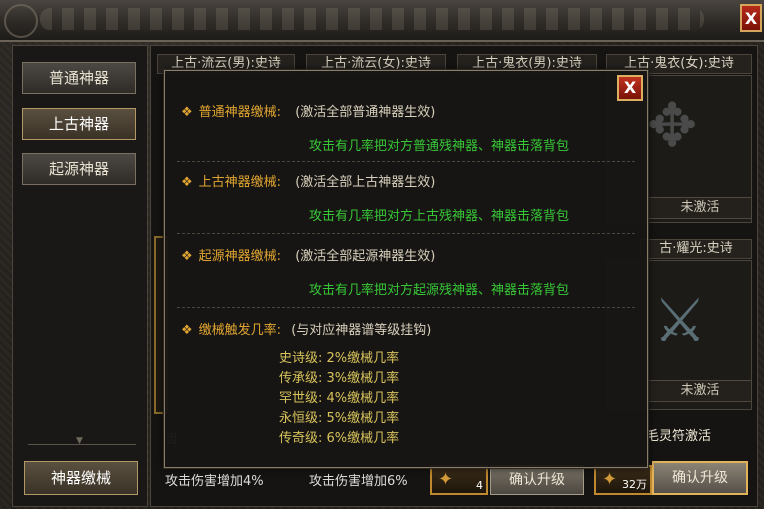  Describe the element at coordinates (339, 398) in the screenshot. I see `trigger-level-row: 罕世级: 4%缴械几率` at that location.